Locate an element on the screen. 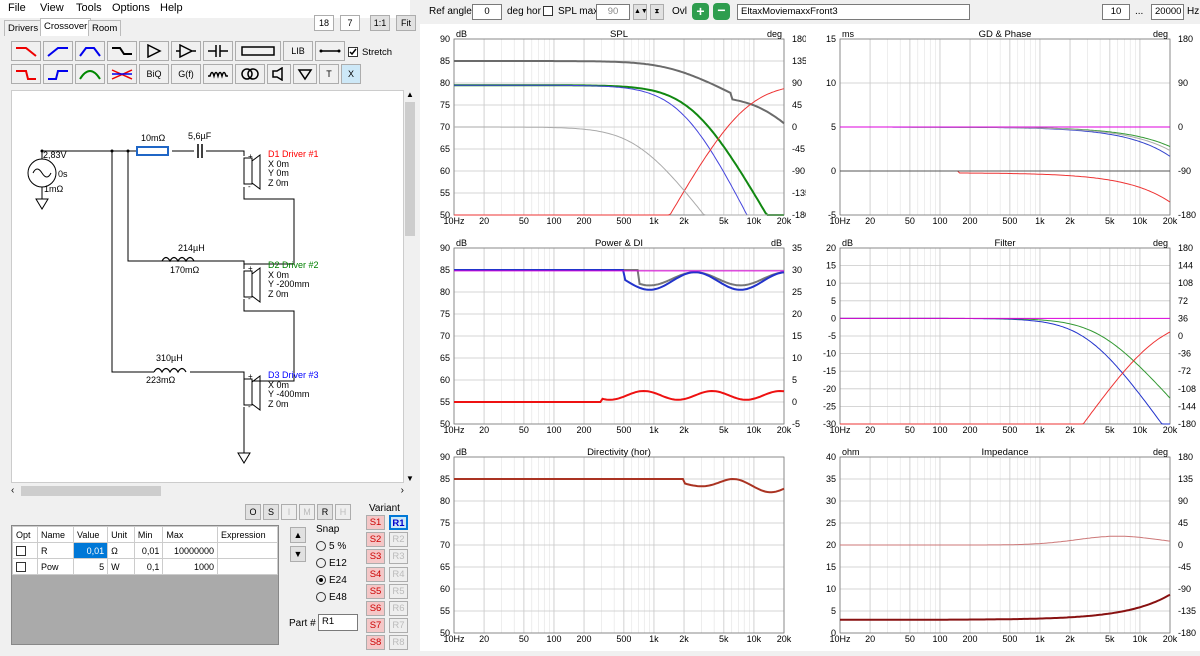  variant-s-button: S6 is located at coordinates (375, 608).